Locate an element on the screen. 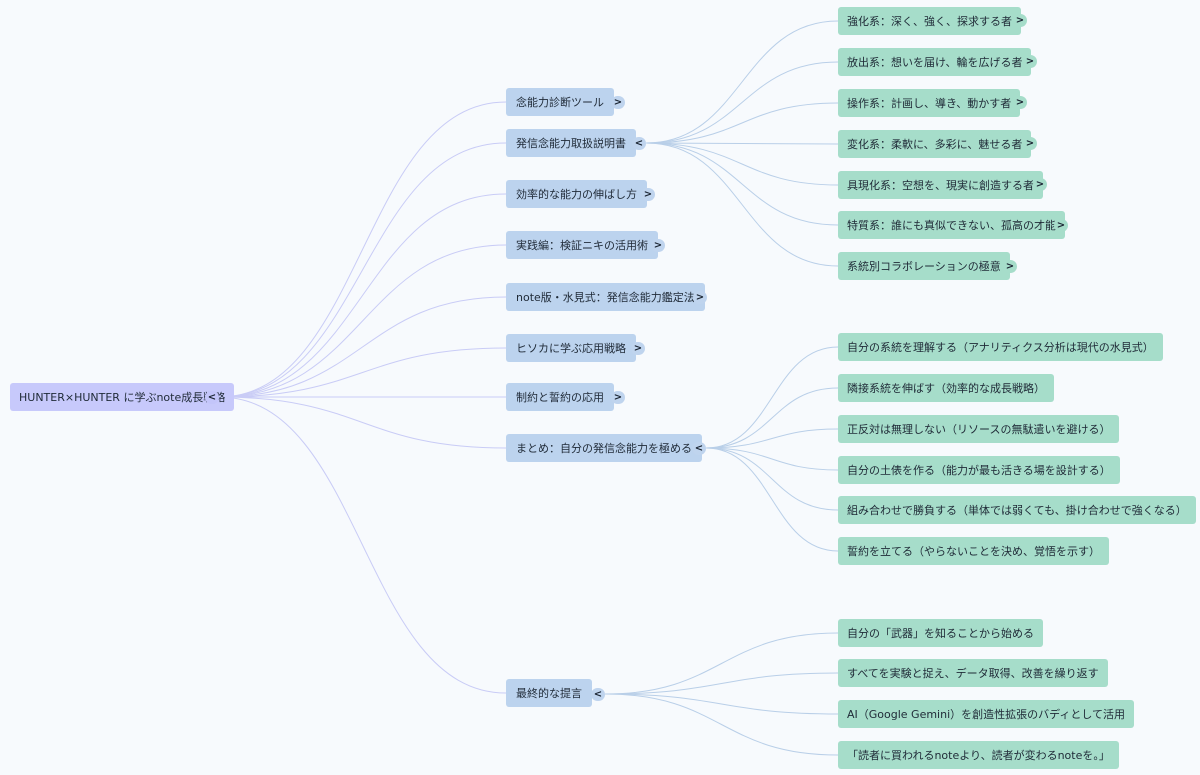 The image size is (1200, 775). summary-item: 組み合わせで勝負する（単体では弱くても、掛け合わせで強くなる） is located at coordinates (1017, 510).